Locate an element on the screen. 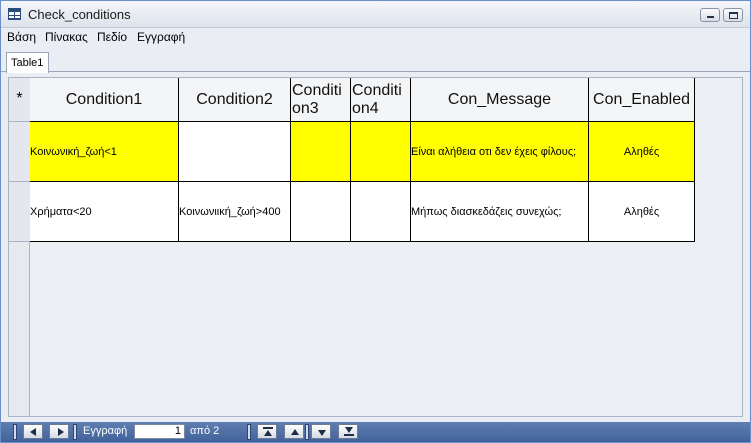  column-header-con-message: Con_Message is located at coordinates (500, 100).